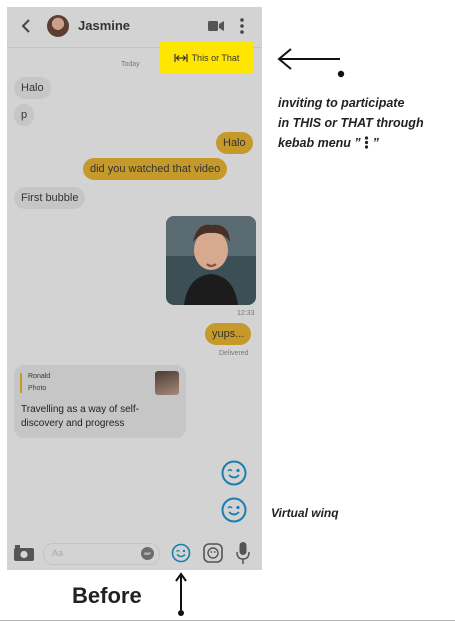  Describe the element at coordinates (375, 143) in the screenshot. I see `annotation-line-suffix: ”` at that location.